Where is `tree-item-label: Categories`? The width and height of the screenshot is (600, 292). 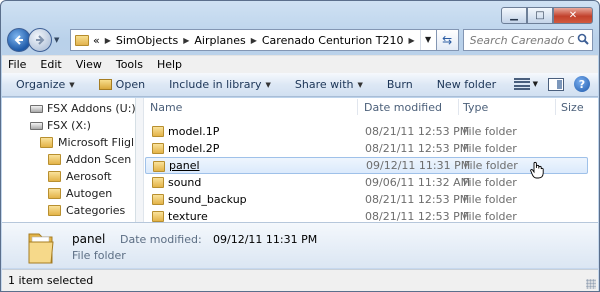 tree-item-label: Categories is located at coordinates (96, 210).